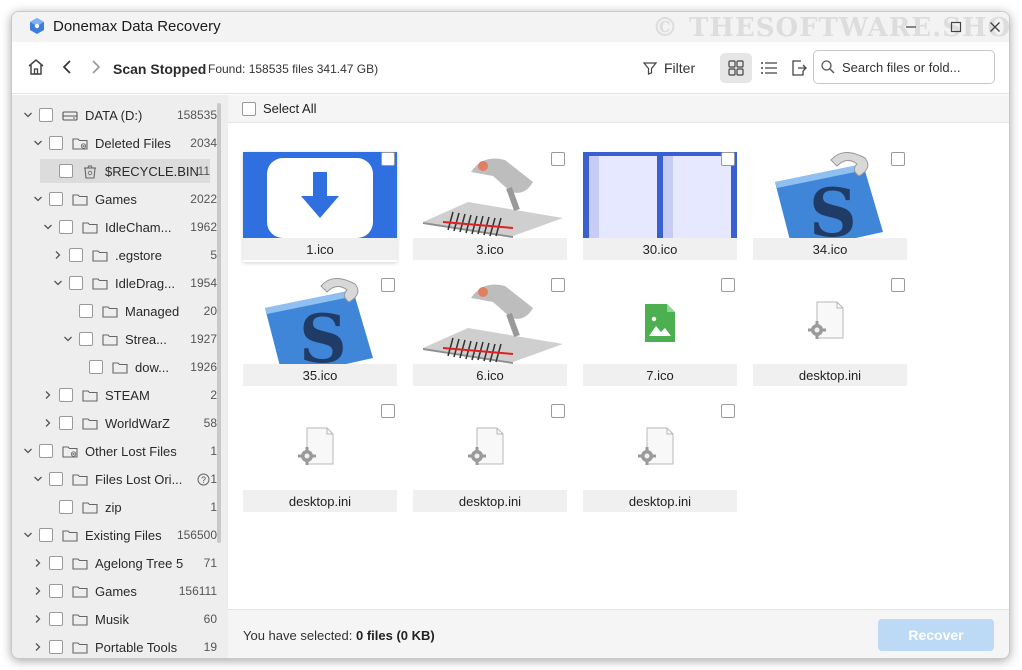 The width and height of the screenshot is (1022, 670). Describe the element at coordinates (114, 535) in the screenshot. I see `tree-item: Existing Files 156500` at that location.